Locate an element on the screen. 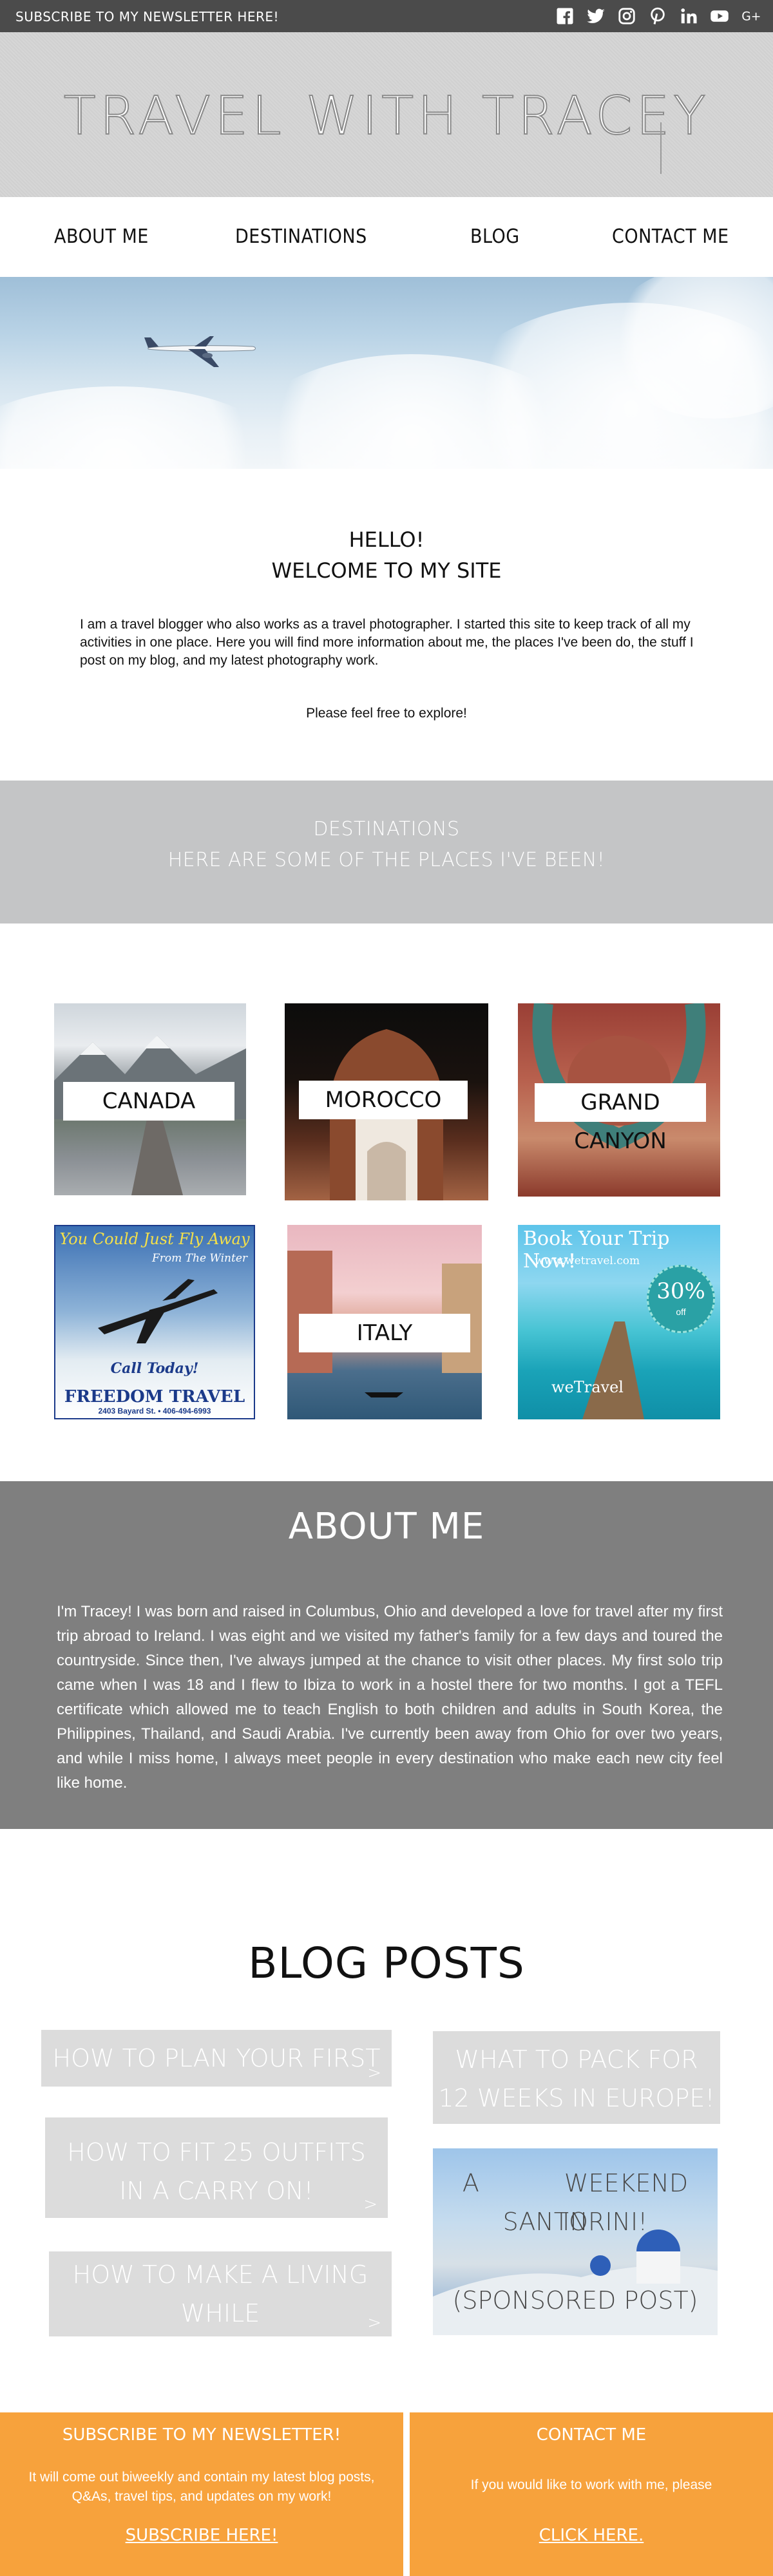 The image size is (773, 2576). nav-destinations: DESTINATIONS is located at coordinates (301, 237).